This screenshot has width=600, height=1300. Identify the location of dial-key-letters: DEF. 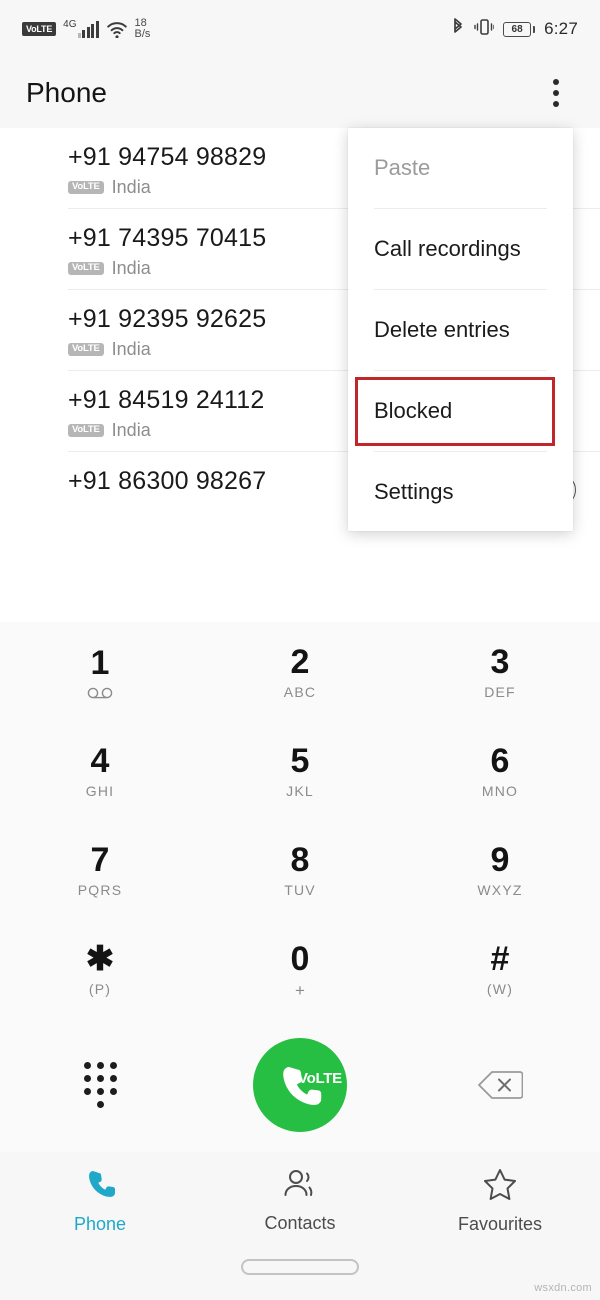
(500, 691).